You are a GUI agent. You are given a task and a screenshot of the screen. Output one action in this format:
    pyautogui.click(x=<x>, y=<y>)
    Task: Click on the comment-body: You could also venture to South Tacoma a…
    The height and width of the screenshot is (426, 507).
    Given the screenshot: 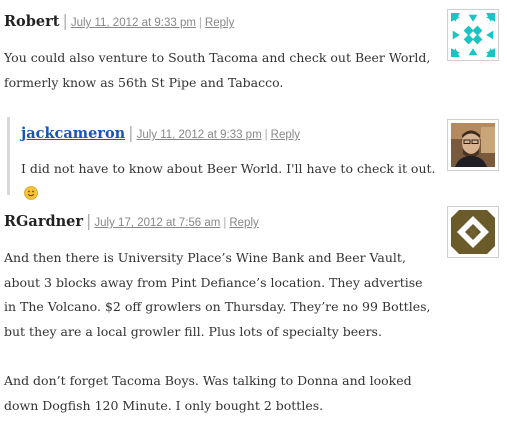 What is the action you would take?
    pyautogui.click(x=219, y=70)
    